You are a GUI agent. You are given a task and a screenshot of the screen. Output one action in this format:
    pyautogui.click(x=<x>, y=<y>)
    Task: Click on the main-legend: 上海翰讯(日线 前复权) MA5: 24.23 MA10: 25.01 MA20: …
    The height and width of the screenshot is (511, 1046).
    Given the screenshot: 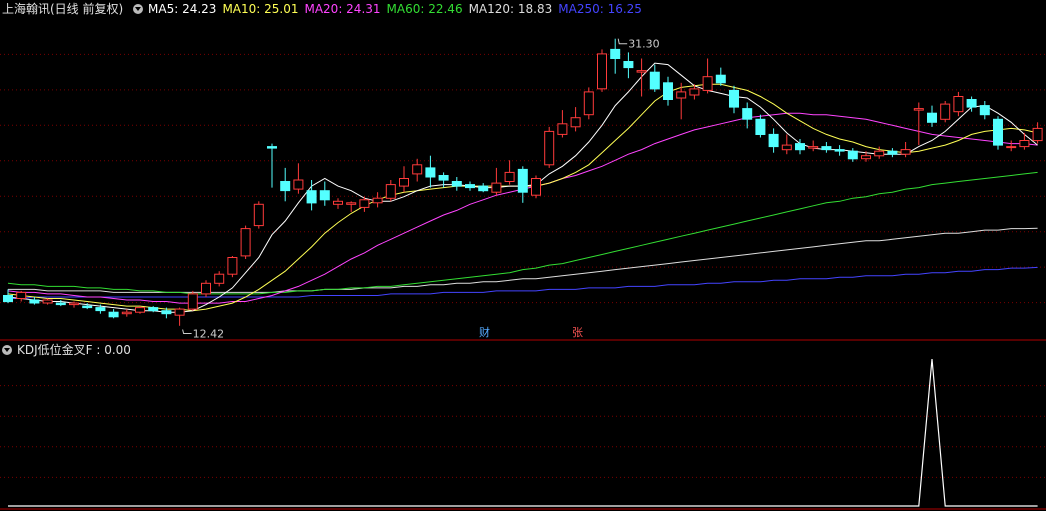 What is the action you would take?
    pyautogui.click(x=325, y=9)
    